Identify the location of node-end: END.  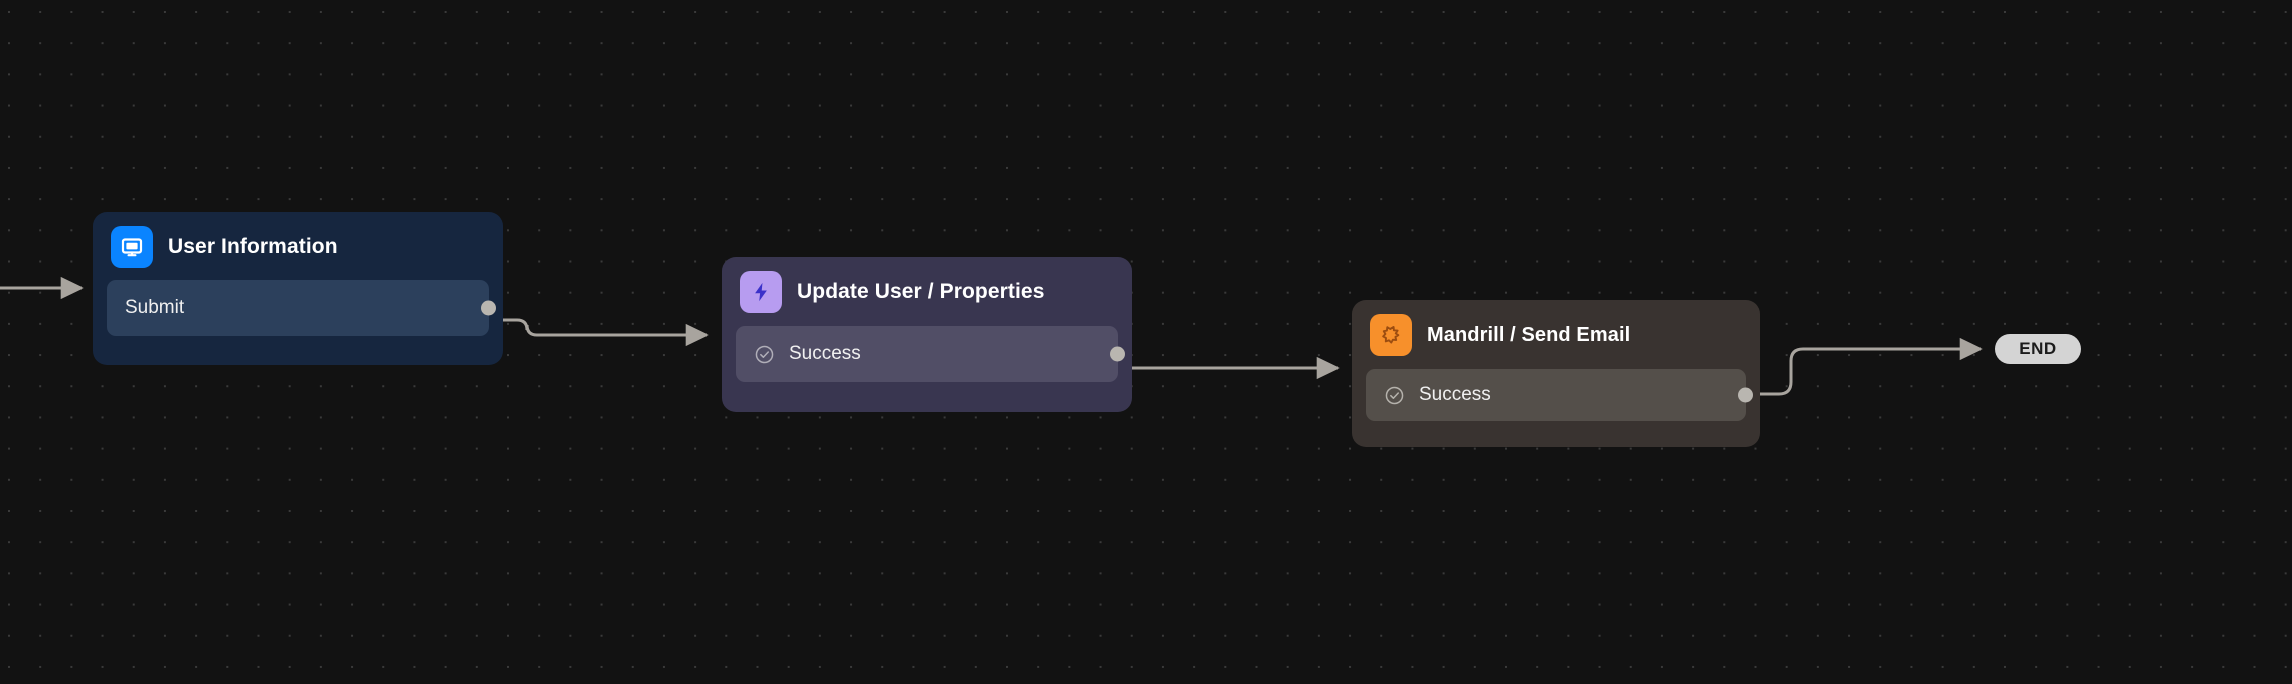
(2038, 349).